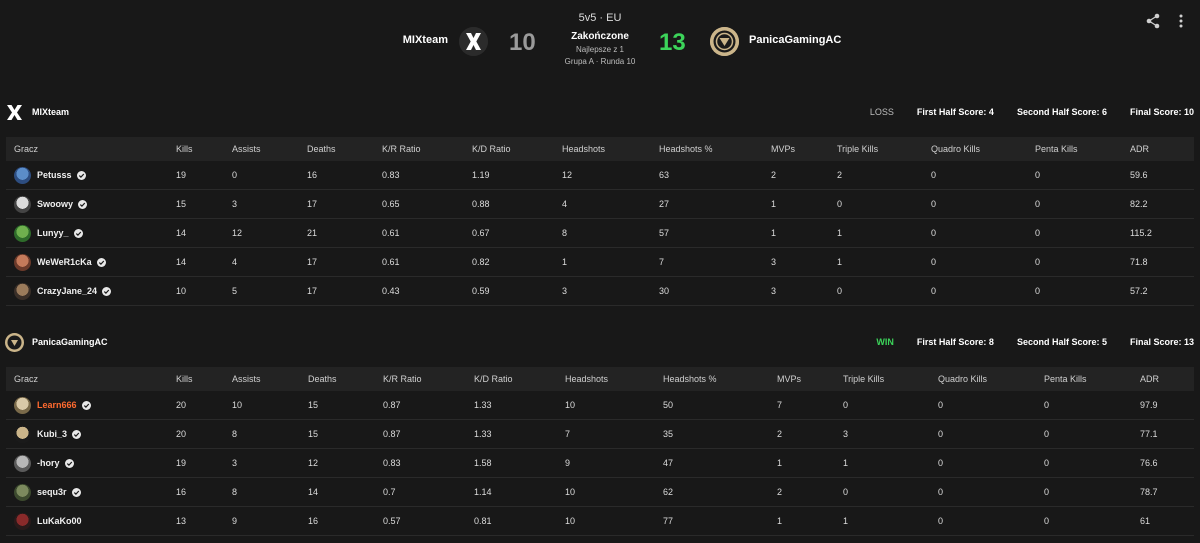 The image size is (1200, 543). What do you see at coordinates (1153, 22) in the screenshot?
I see `share-button` at bounding box center [1153, 22].